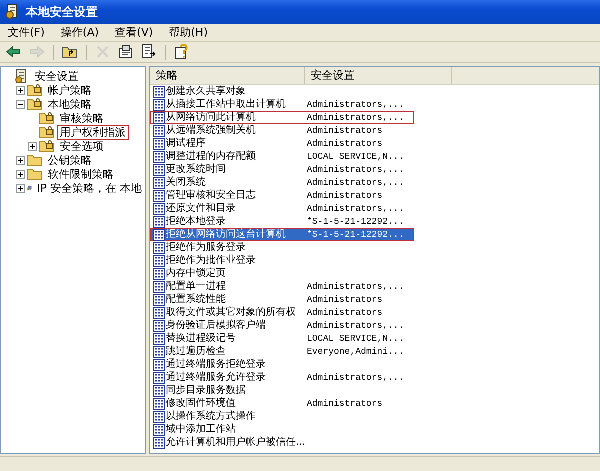  I want to click on policy-row: 同步目录服务数据, so click(282, 390).